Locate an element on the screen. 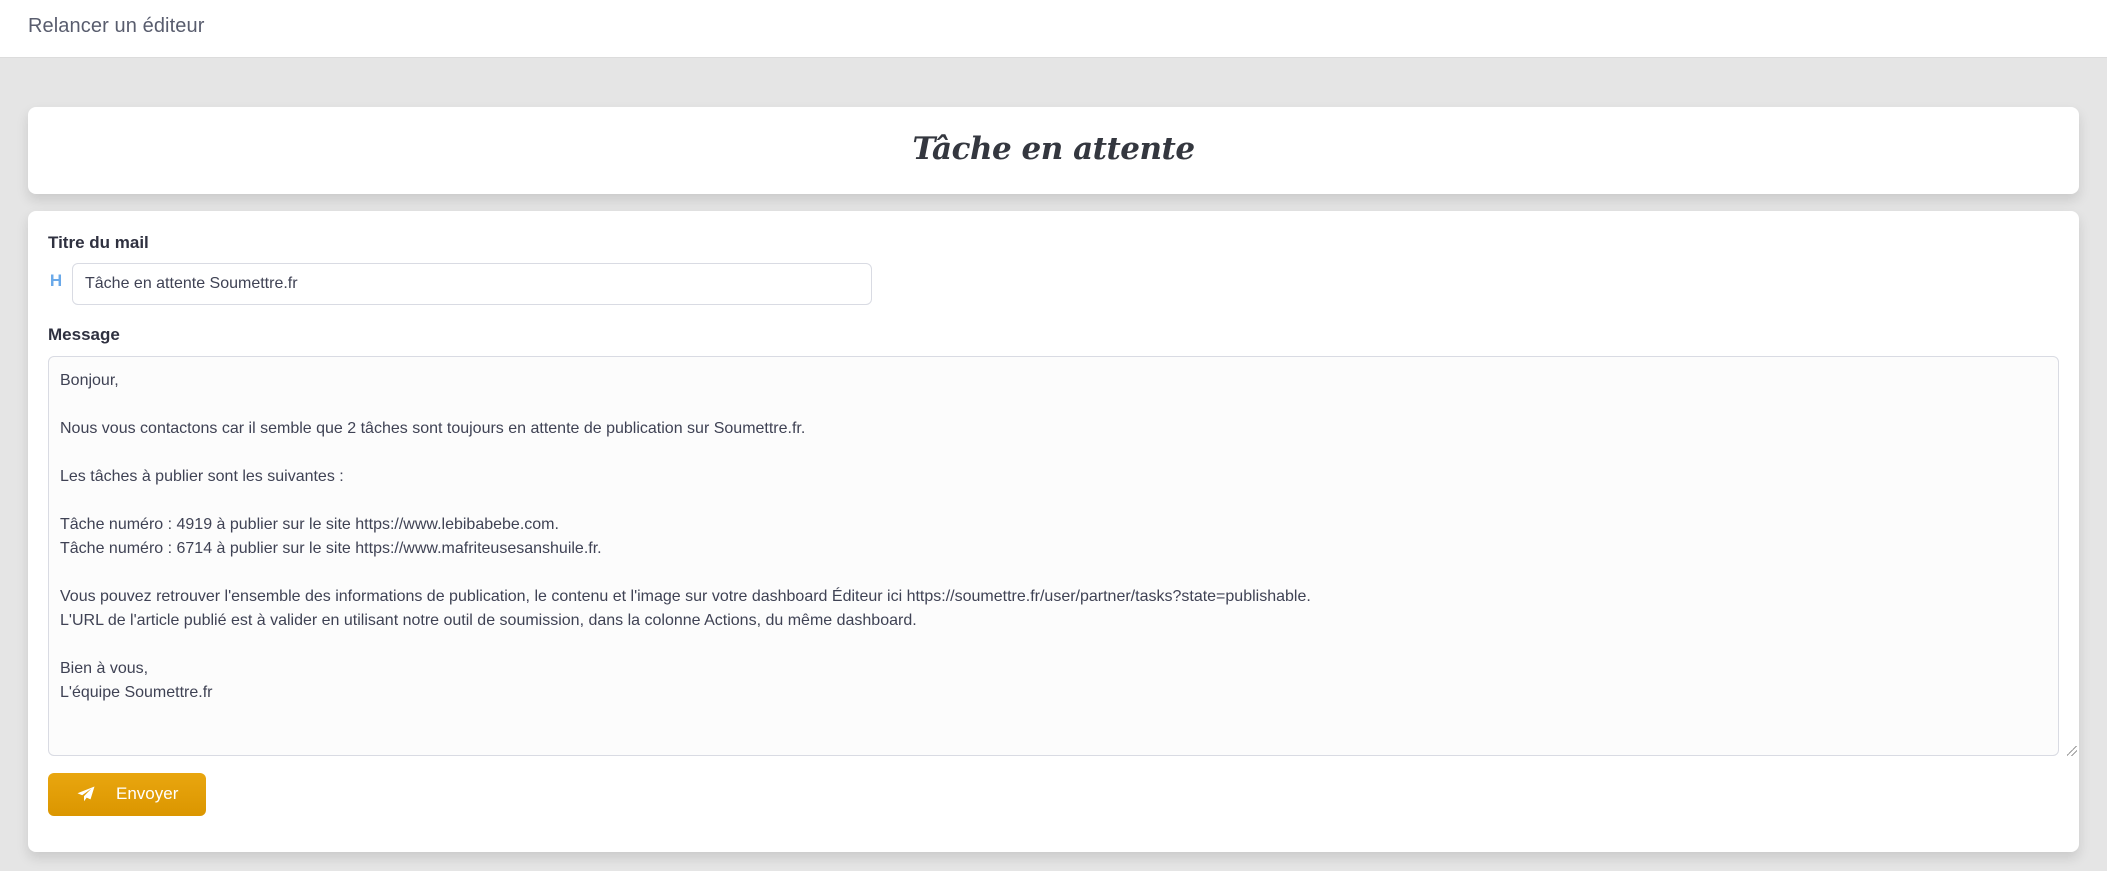  card-heading: Tâche en attente is located at coordinates (1053, 149).